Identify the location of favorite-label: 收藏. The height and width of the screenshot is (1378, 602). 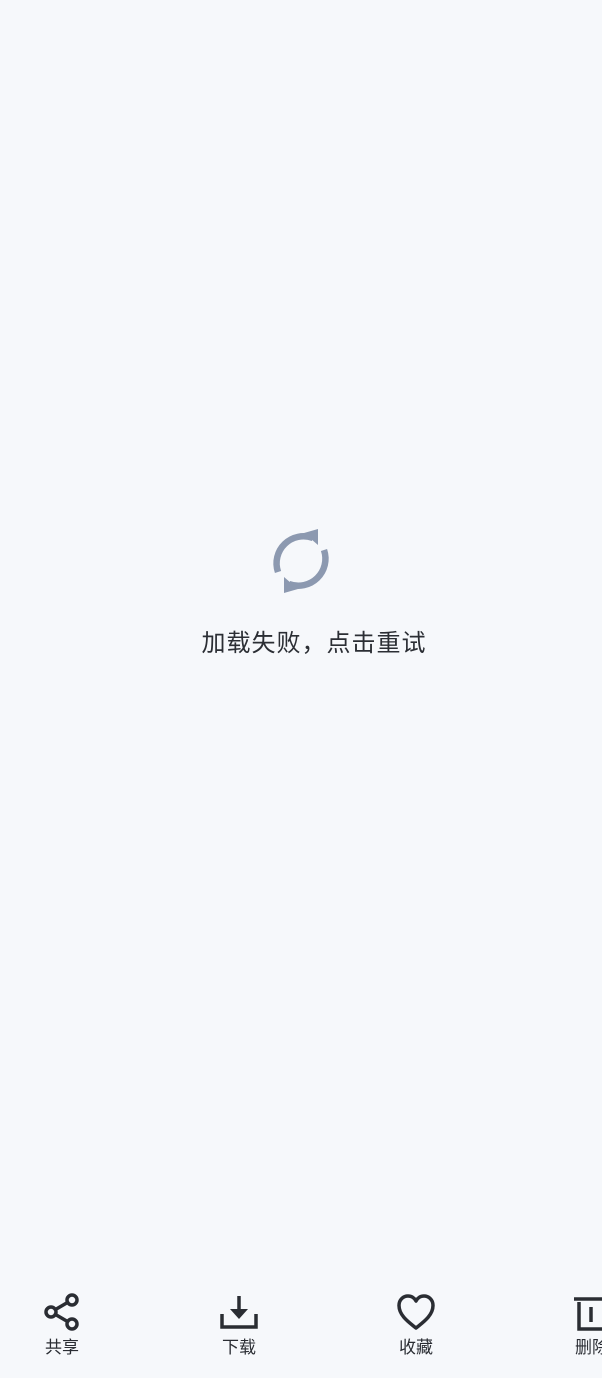
(416, 1348).